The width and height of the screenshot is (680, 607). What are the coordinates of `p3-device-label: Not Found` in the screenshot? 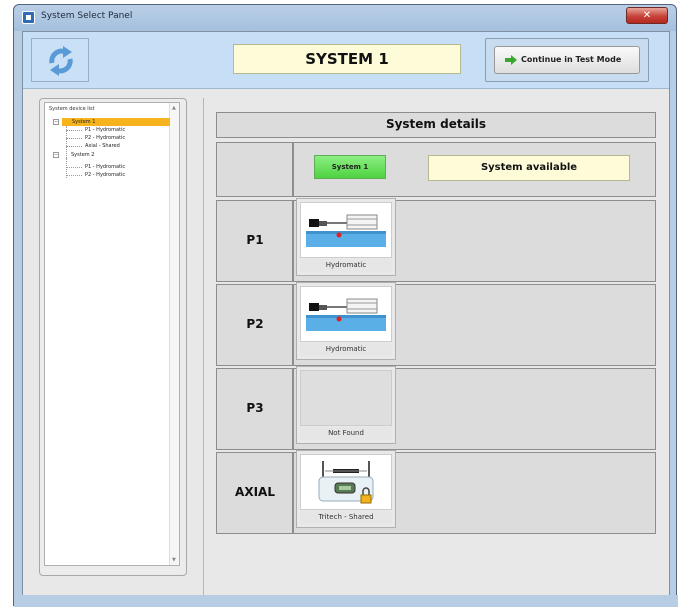 It's located at (346, 433).